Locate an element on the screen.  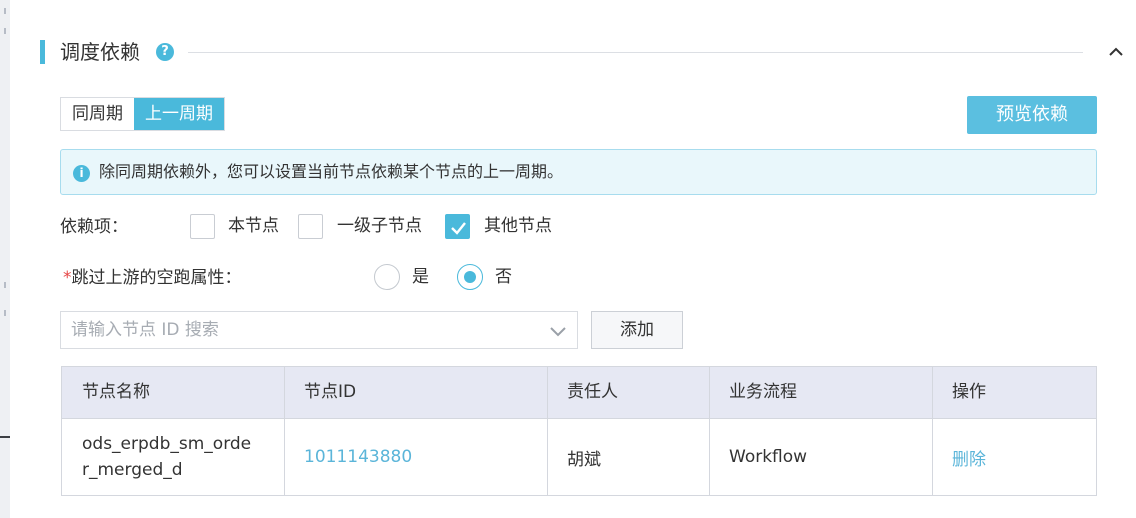
add-button: 添加 is located at coordinates (637, 330).